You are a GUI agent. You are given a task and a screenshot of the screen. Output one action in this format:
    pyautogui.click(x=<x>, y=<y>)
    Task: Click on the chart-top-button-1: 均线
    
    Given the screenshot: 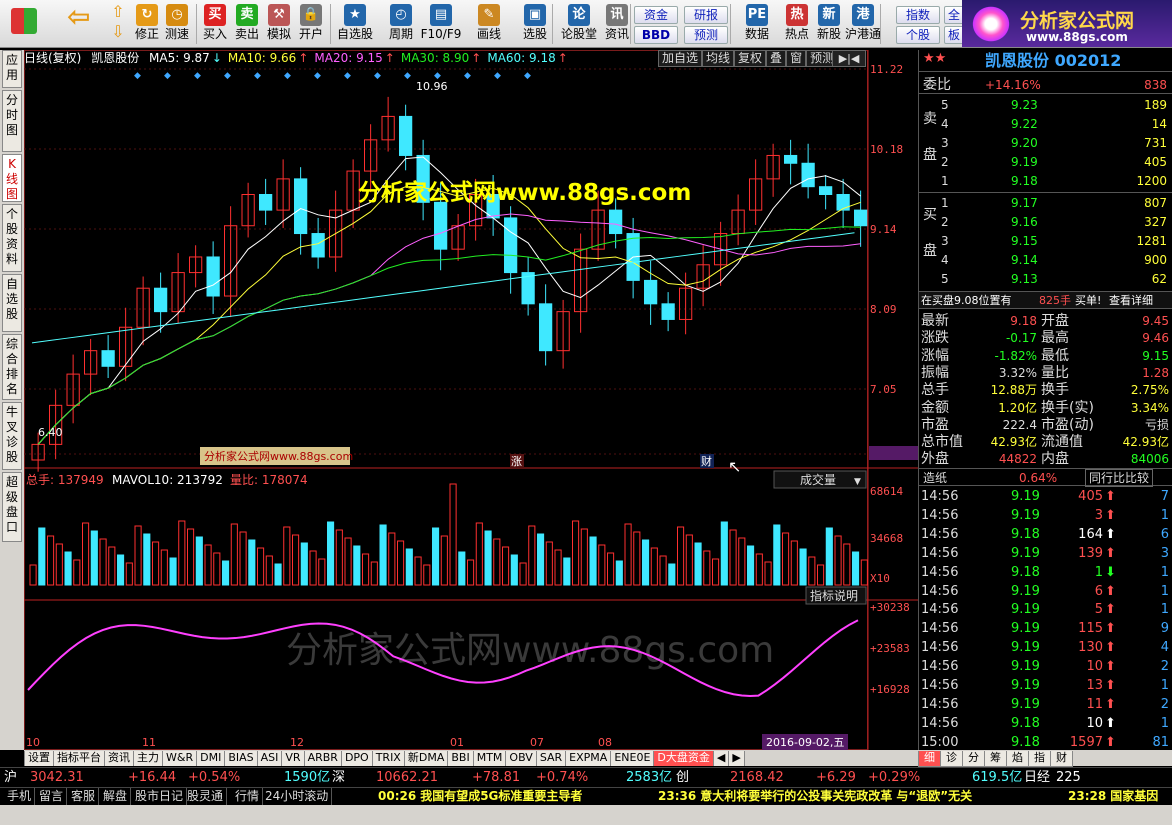 What is the action you would take?
    pyautogui.click(x=718, y=58)
    